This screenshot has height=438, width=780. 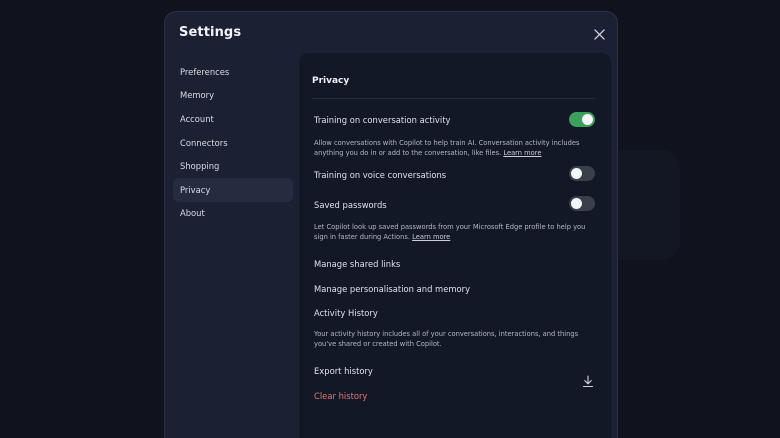 I want to click on sidebar-item-preferences: Preferences, so click(x=233, y=72).